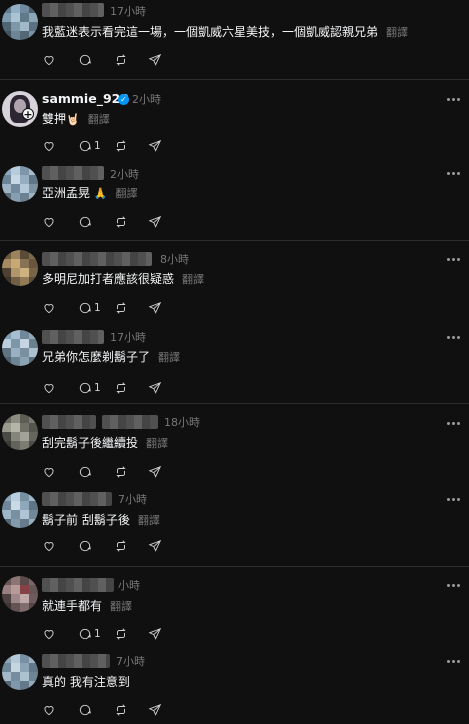  What do you see at coordinates (234, 448) in the screenshot?
I see `reply-post: 18小時 刮完鬍子後繼續投 翻譯` at bounding box center [234, 448].